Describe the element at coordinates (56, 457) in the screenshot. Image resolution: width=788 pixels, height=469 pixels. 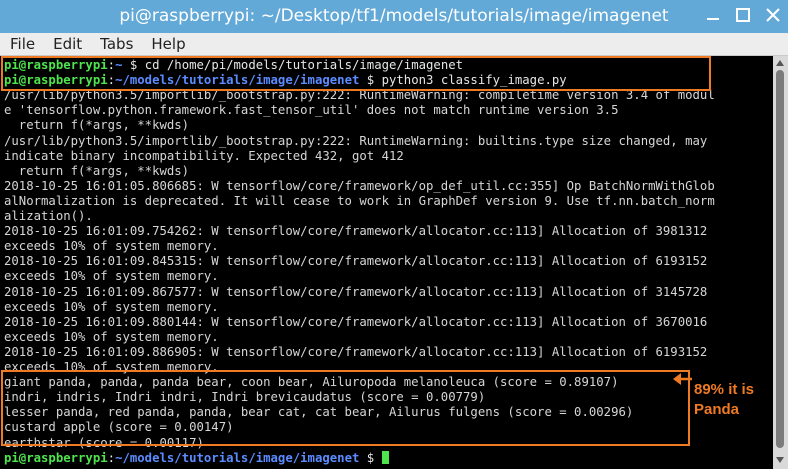
I see `prompt-user: pi@raspberrypi` at that location.